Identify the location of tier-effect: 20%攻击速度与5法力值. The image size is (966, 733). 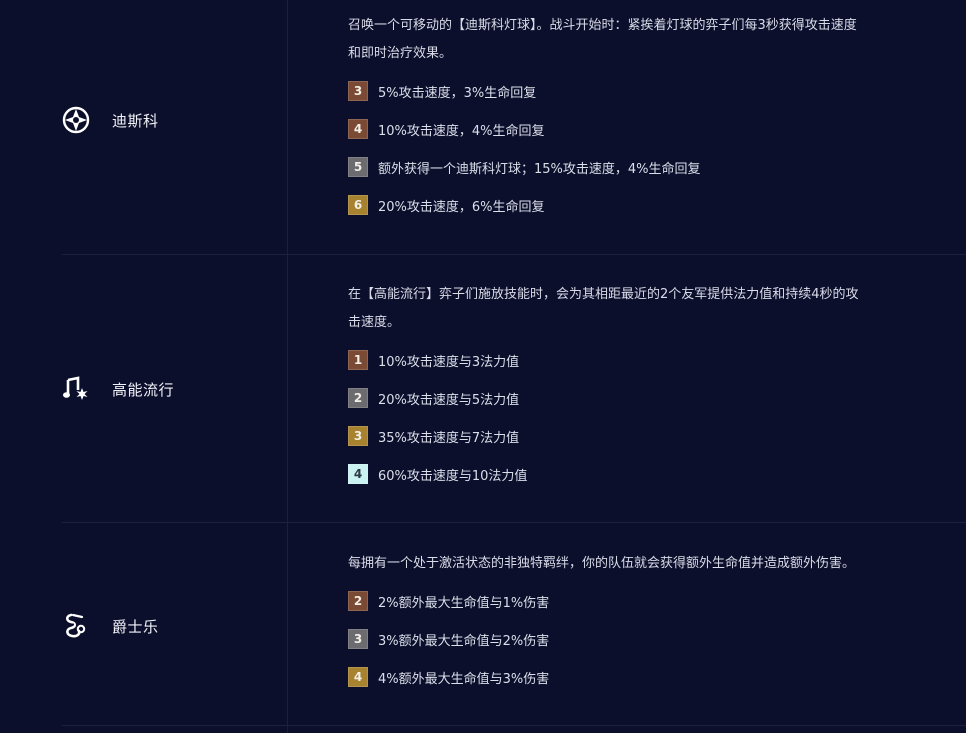
(449, 400).